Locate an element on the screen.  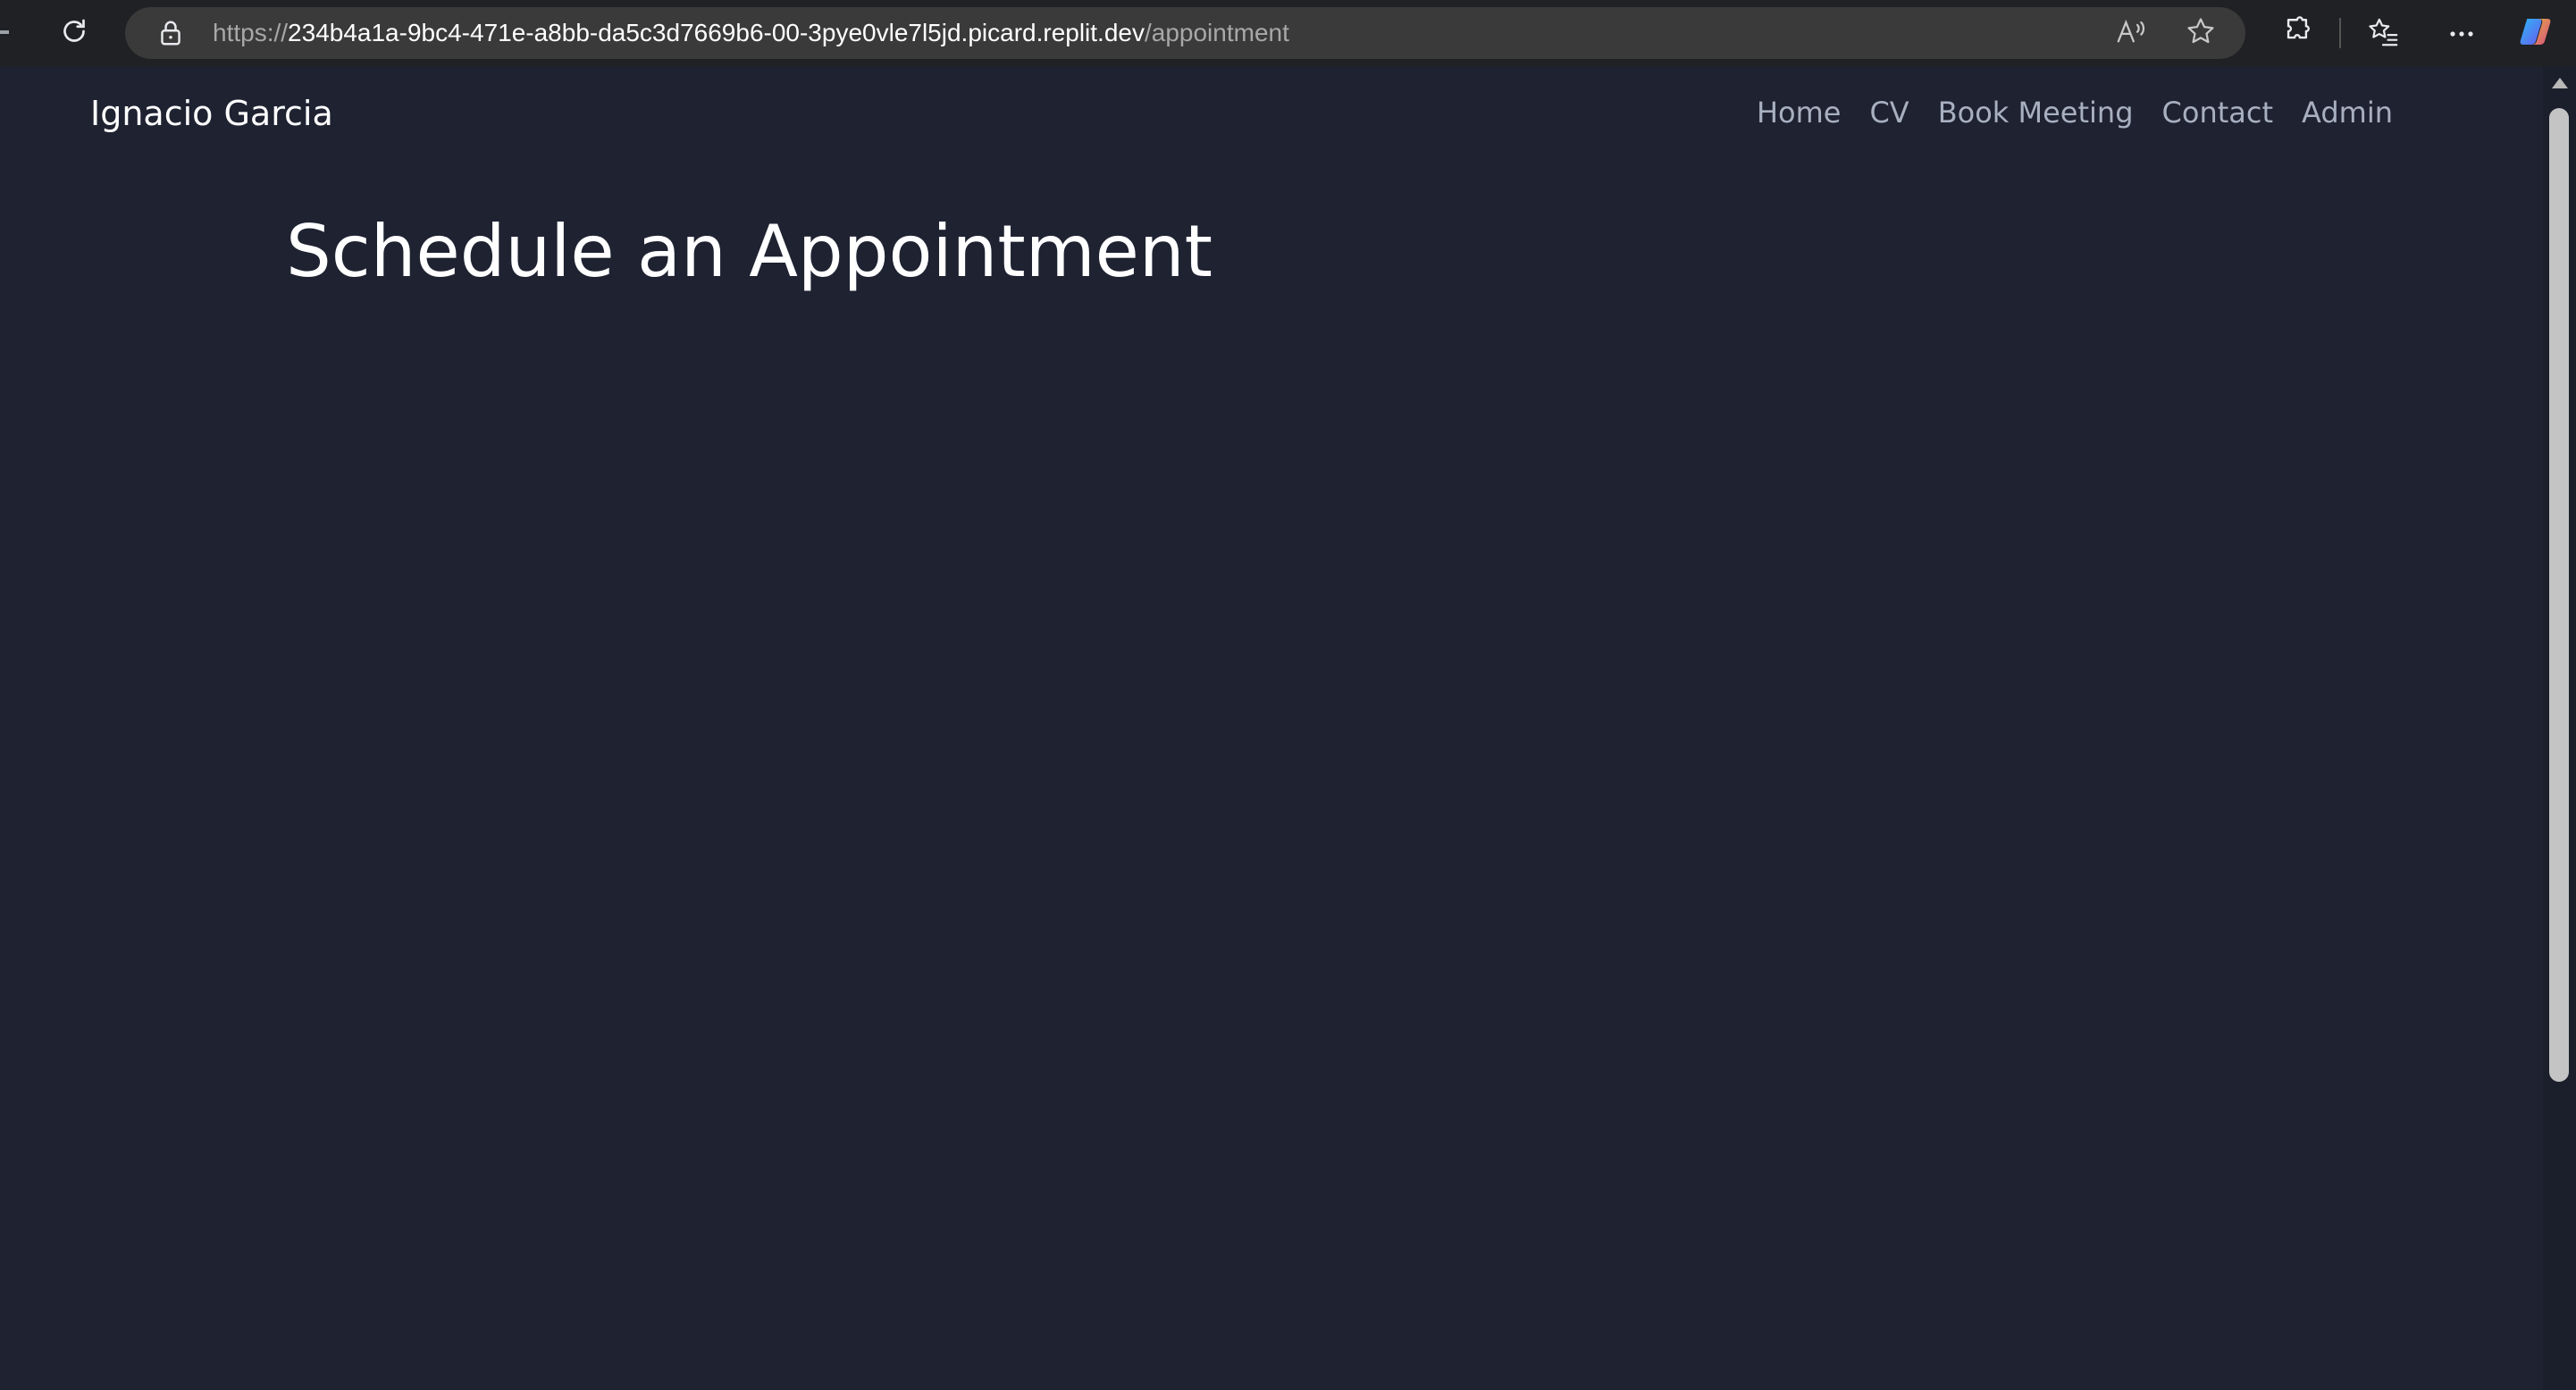
more-options-icon is located at coordinates (2461, 33).